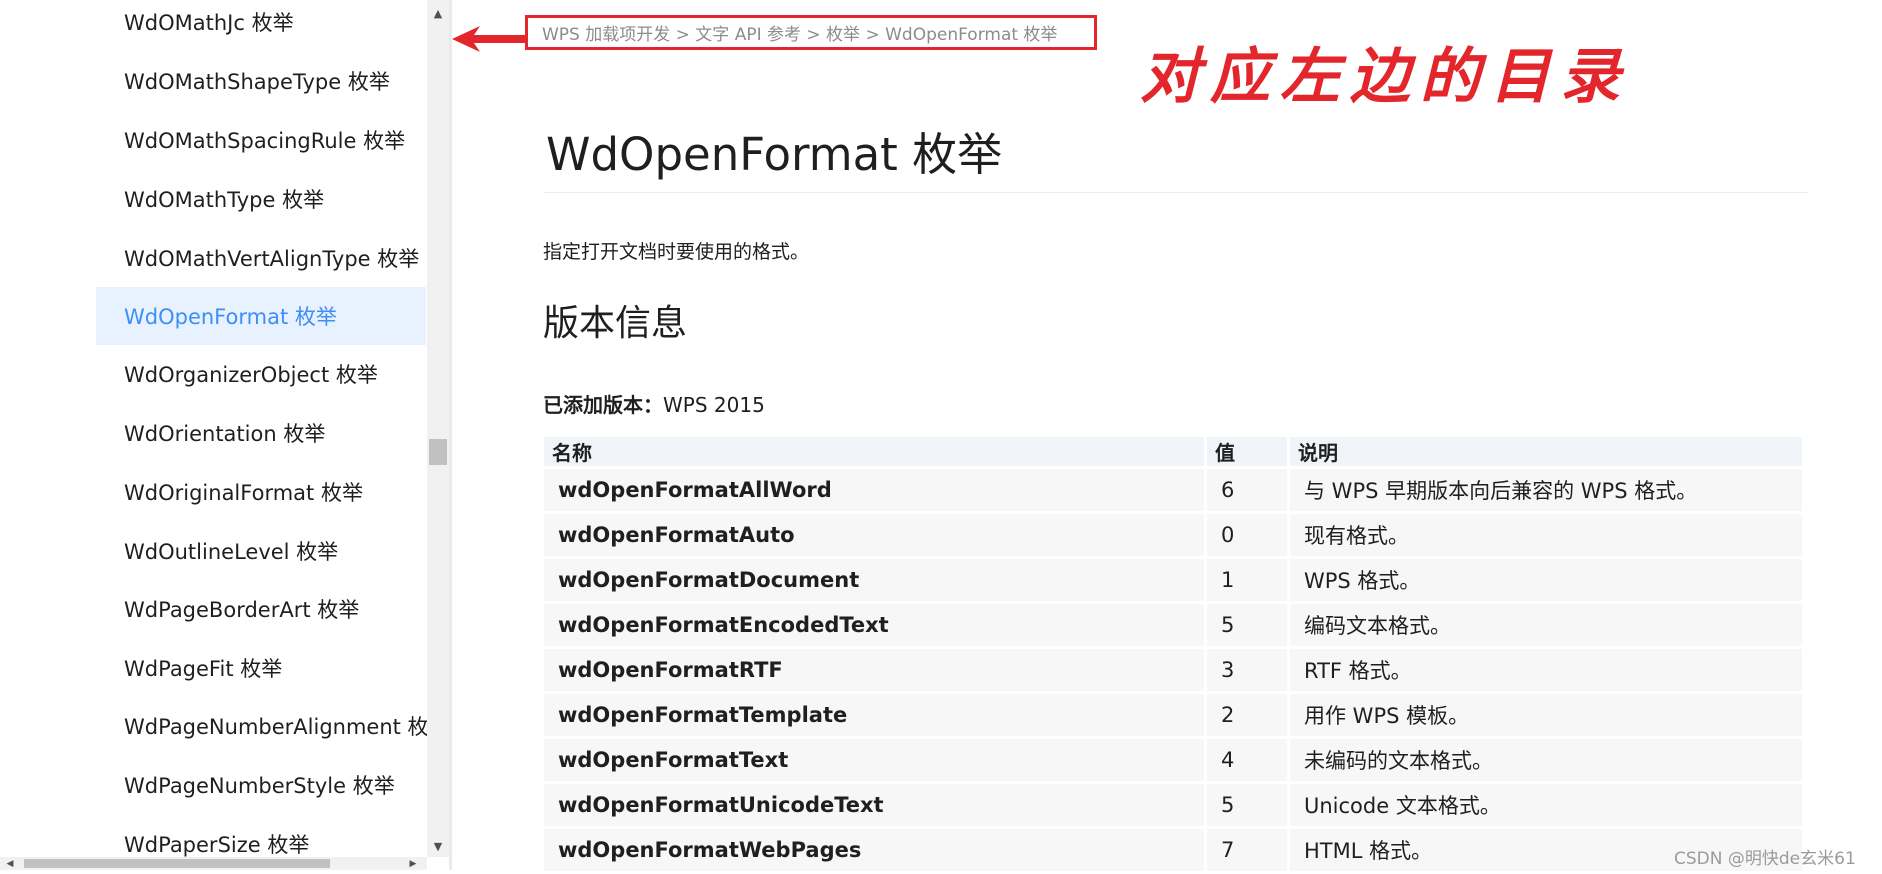 This screenshot has height=874, width=1882. Describe the element at coordinates (438, 846) in the screenshot. I see `triangle-down-icon: ▼` at that location.